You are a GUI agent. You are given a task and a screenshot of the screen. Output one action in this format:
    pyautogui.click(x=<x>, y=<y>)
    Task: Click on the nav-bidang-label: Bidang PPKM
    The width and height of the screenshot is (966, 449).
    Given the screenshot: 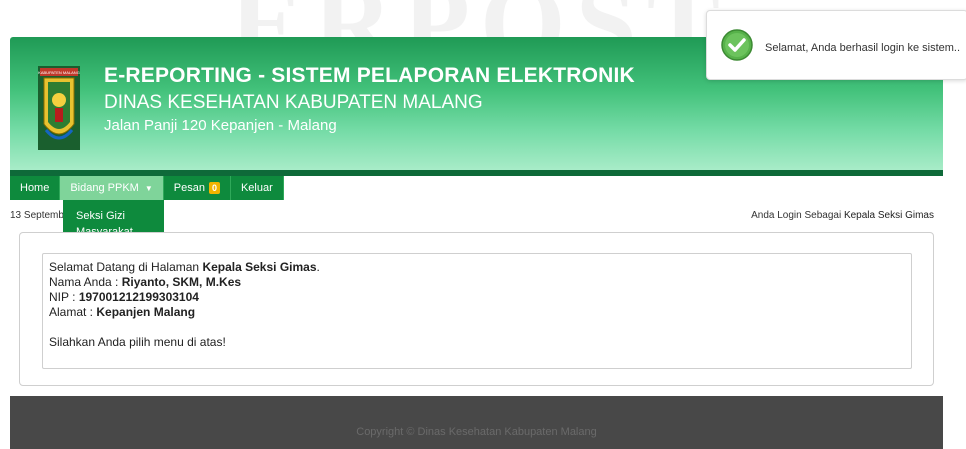 What is the action you would take?
    pyautogui.click(x=104, y=188)
    